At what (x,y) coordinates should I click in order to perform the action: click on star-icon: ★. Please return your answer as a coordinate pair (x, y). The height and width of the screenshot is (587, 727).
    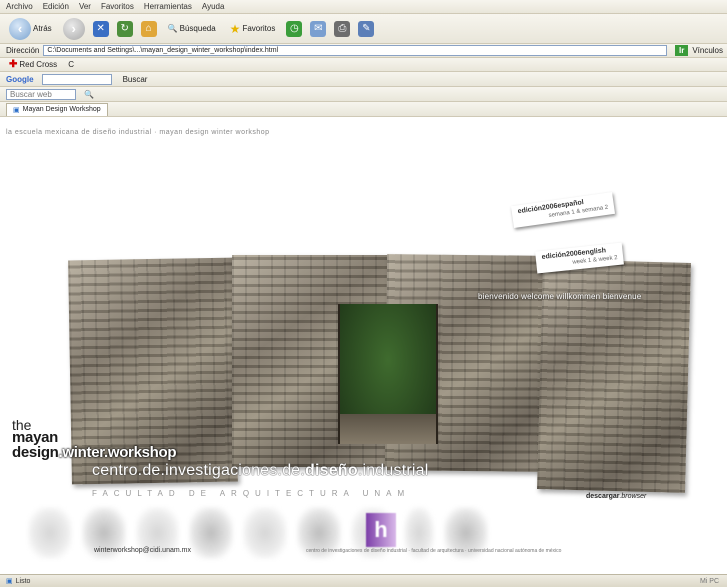
    Looking at the image, I should click on (235, 28).